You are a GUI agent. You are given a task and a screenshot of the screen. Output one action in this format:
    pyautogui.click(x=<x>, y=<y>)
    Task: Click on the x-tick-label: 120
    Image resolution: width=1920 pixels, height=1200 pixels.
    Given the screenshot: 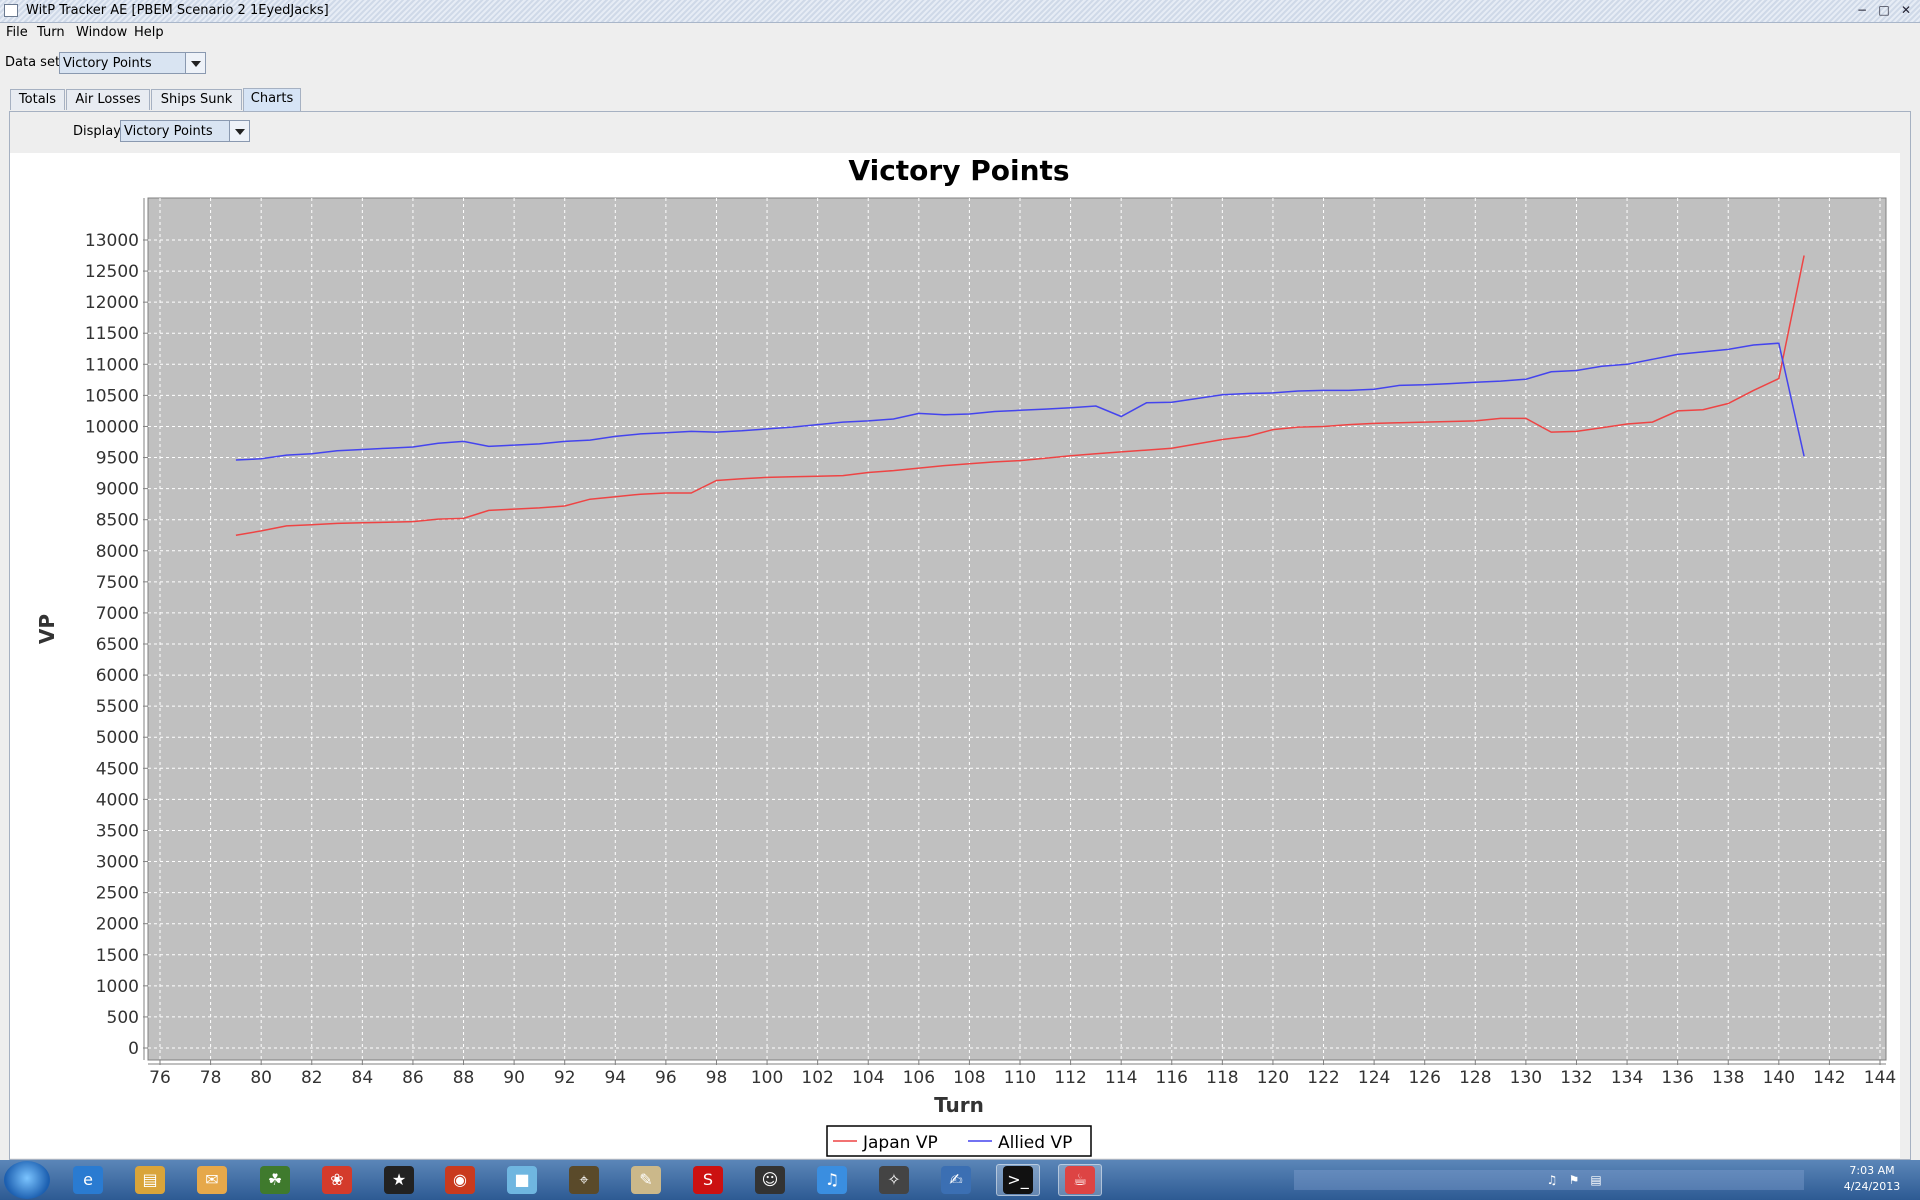 What is the action you would take?
    pyautogui.click(x=1273, y=1078)
    